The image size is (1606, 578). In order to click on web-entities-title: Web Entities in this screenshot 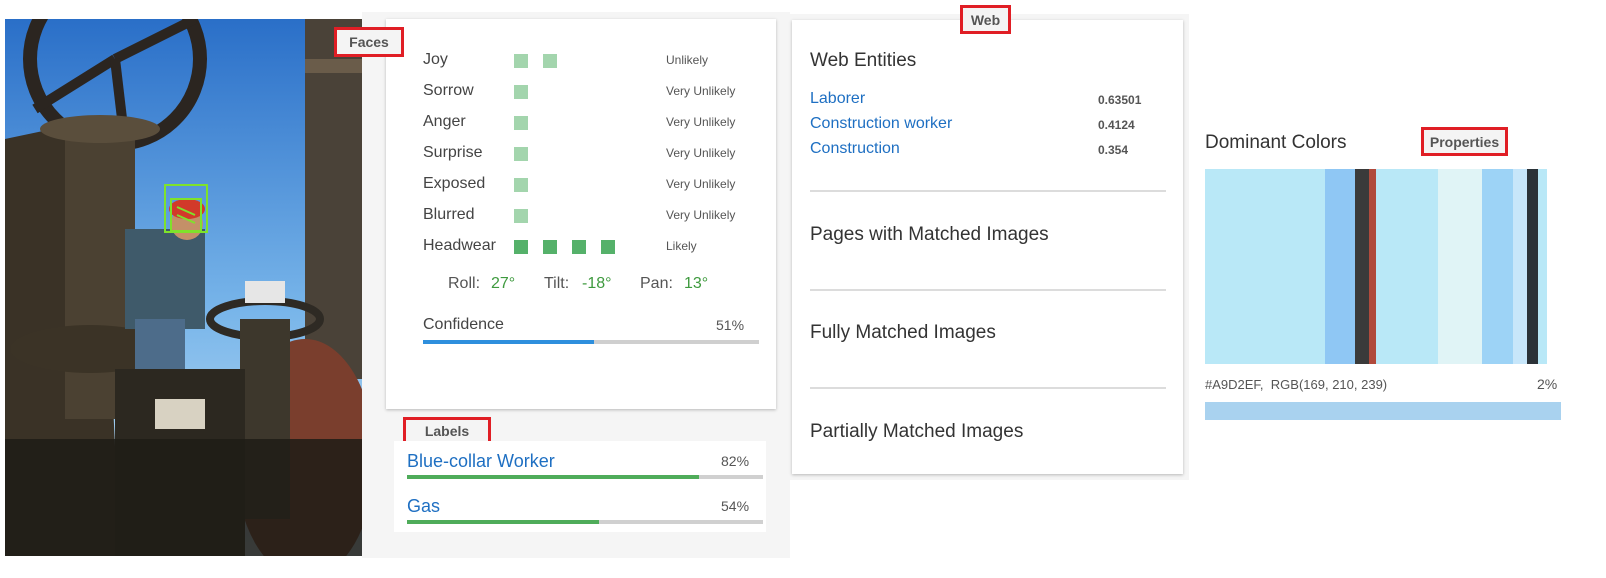, I will do `click(863, 60)`.